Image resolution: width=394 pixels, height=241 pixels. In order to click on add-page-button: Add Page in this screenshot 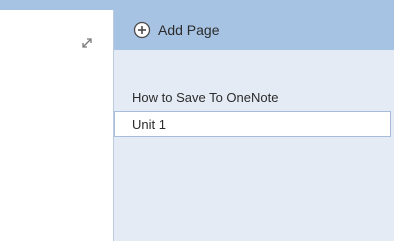, I will do `click(254, 30)`.